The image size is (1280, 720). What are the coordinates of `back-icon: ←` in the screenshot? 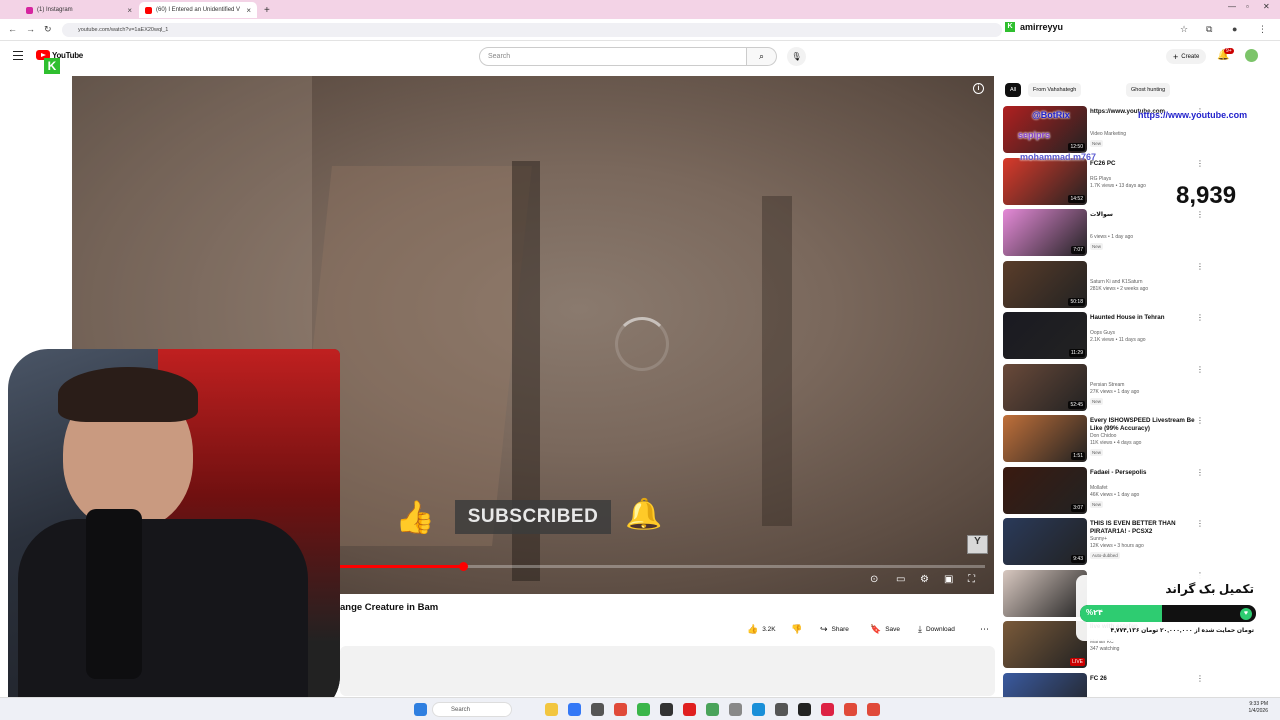 It's located at (12, 29).